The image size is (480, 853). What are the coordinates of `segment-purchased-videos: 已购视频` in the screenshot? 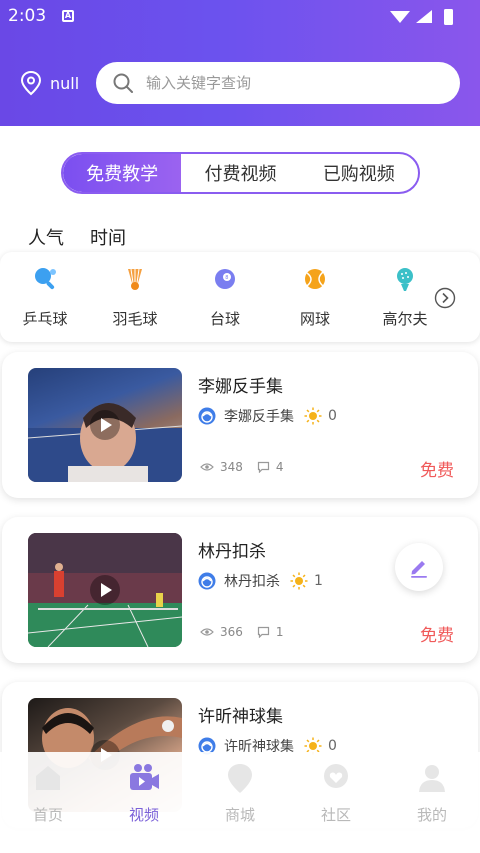 It's located at (359, 173).